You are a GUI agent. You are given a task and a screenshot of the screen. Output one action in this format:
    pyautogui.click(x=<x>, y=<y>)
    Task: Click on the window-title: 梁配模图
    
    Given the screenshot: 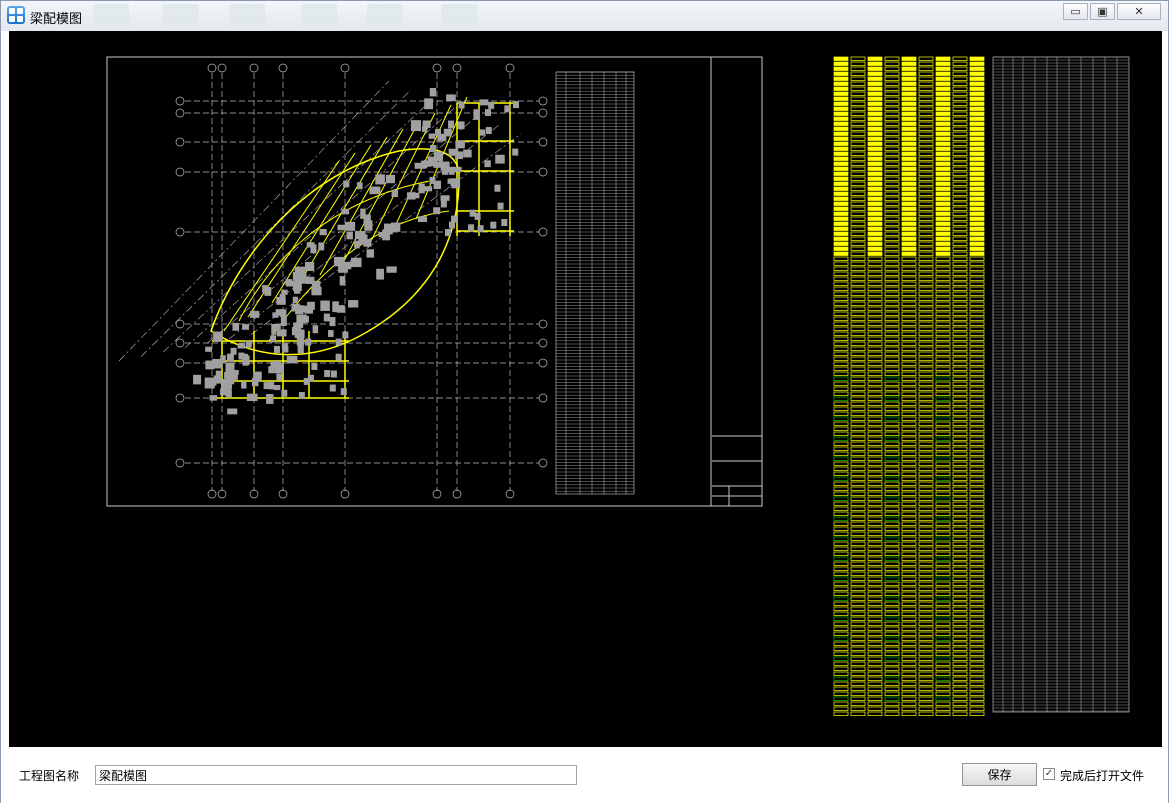 What is the action you would take?
    pyautogui.click(x=56, y=19)
    